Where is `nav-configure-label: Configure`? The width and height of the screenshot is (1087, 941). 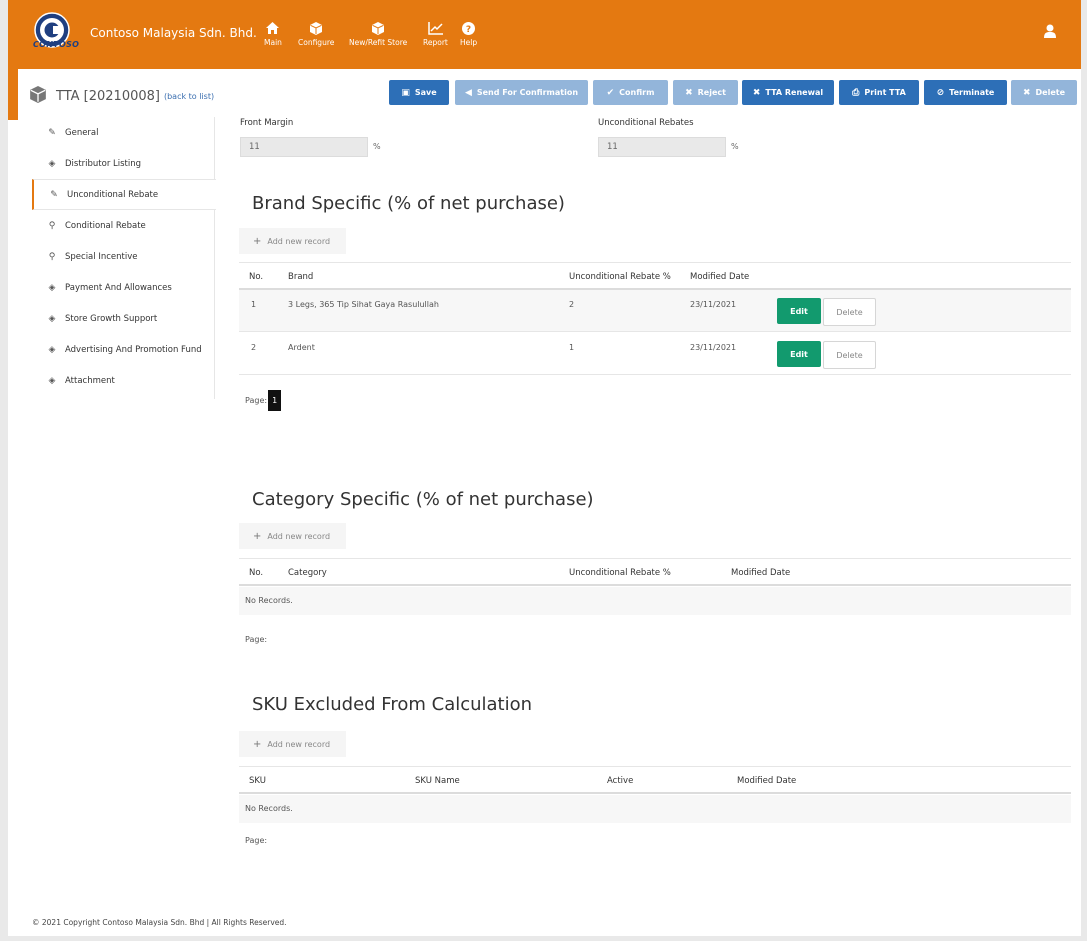 nav-configure-label: Configure is located at coordinates (316, 42).